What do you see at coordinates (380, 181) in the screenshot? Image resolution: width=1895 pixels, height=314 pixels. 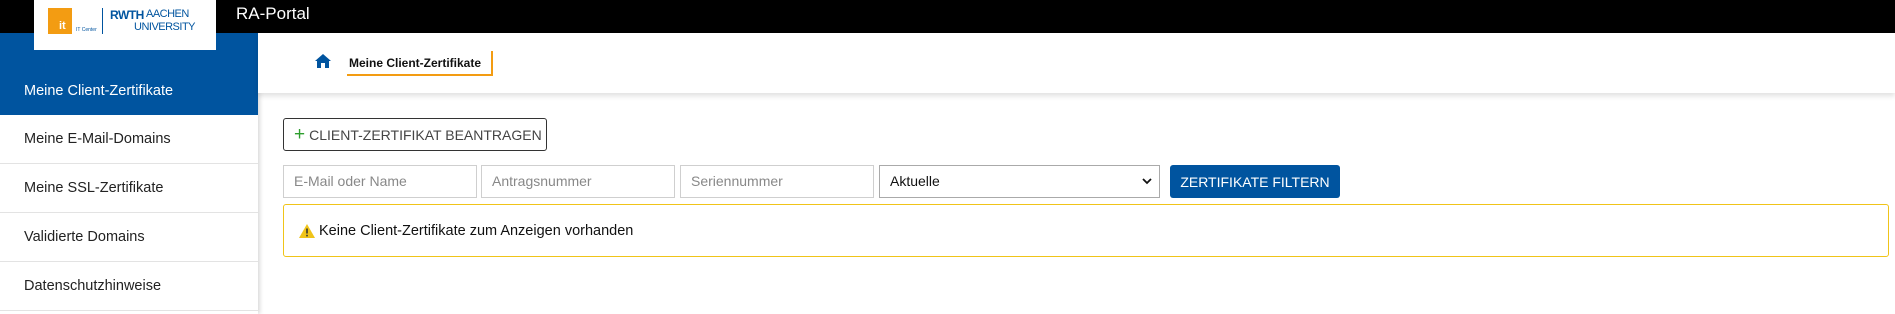 I see `email-or-name-input: E-Mail oder Name` at bounding box center [380, 181].